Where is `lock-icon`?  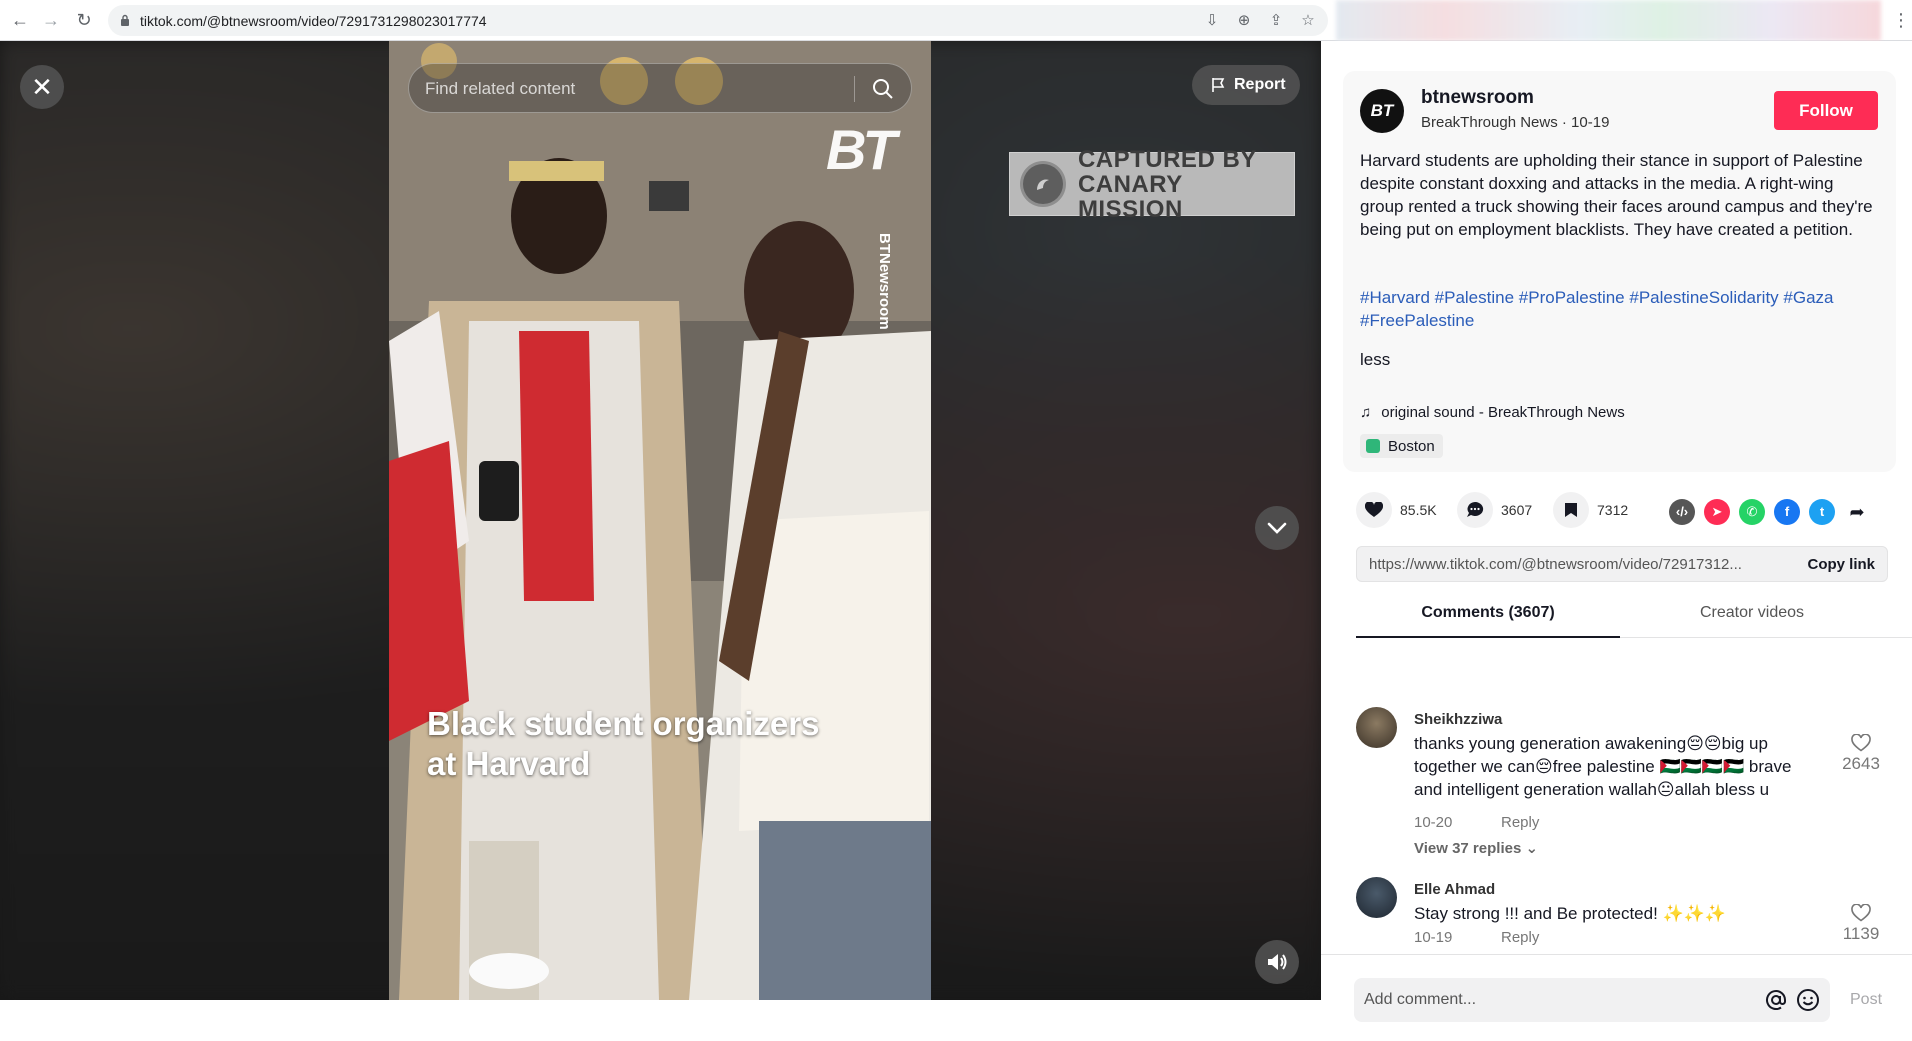 lock-icon is located at coordinates (125, 20).